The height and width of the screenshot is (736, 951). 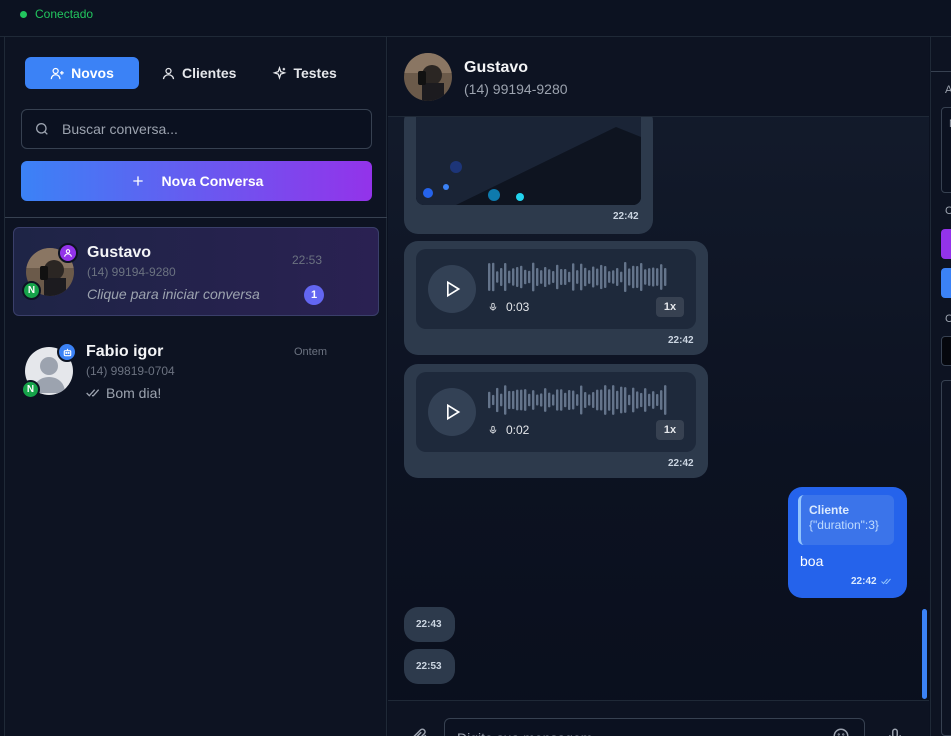 I want to click on outgoing-message: Cliente {"duration":3} boa 22:42, so click(x=847, y=542).